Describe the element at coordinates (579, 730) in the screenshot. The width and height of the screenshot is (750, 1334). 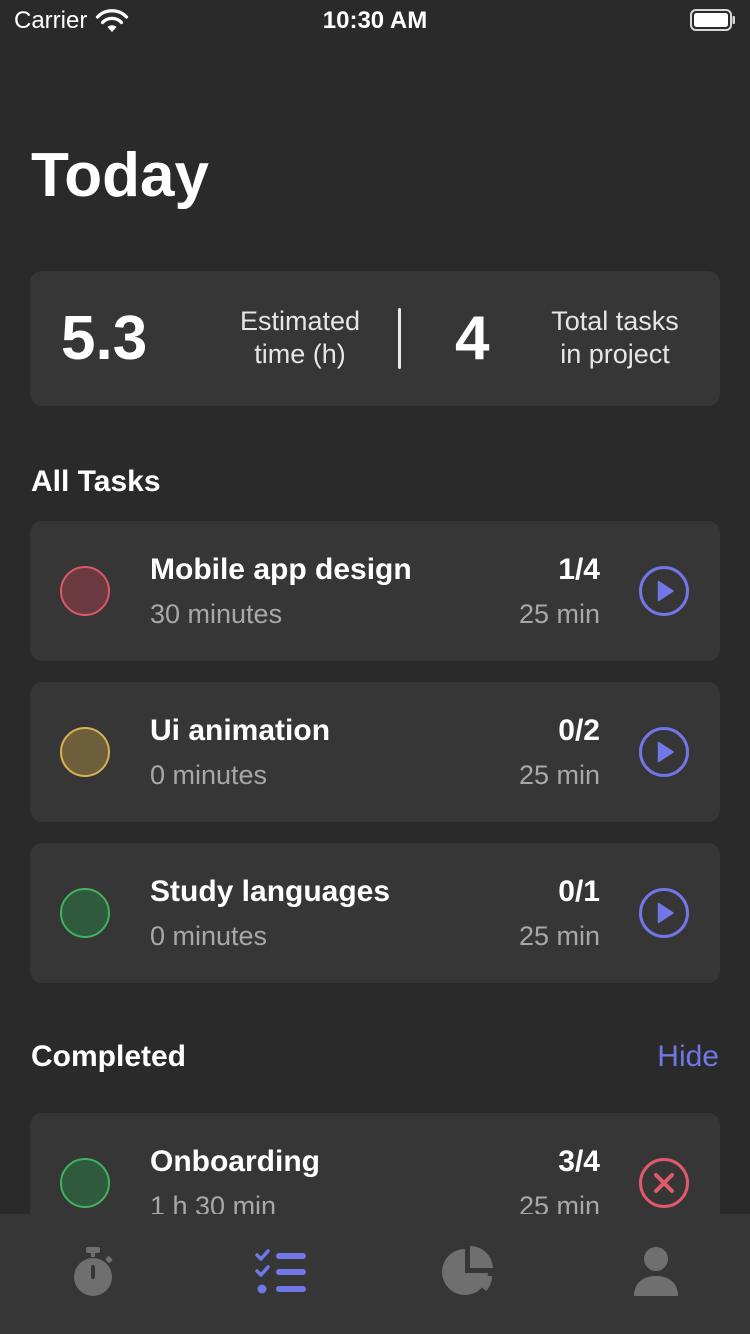
I see `task-progress: 0/2` at that location.